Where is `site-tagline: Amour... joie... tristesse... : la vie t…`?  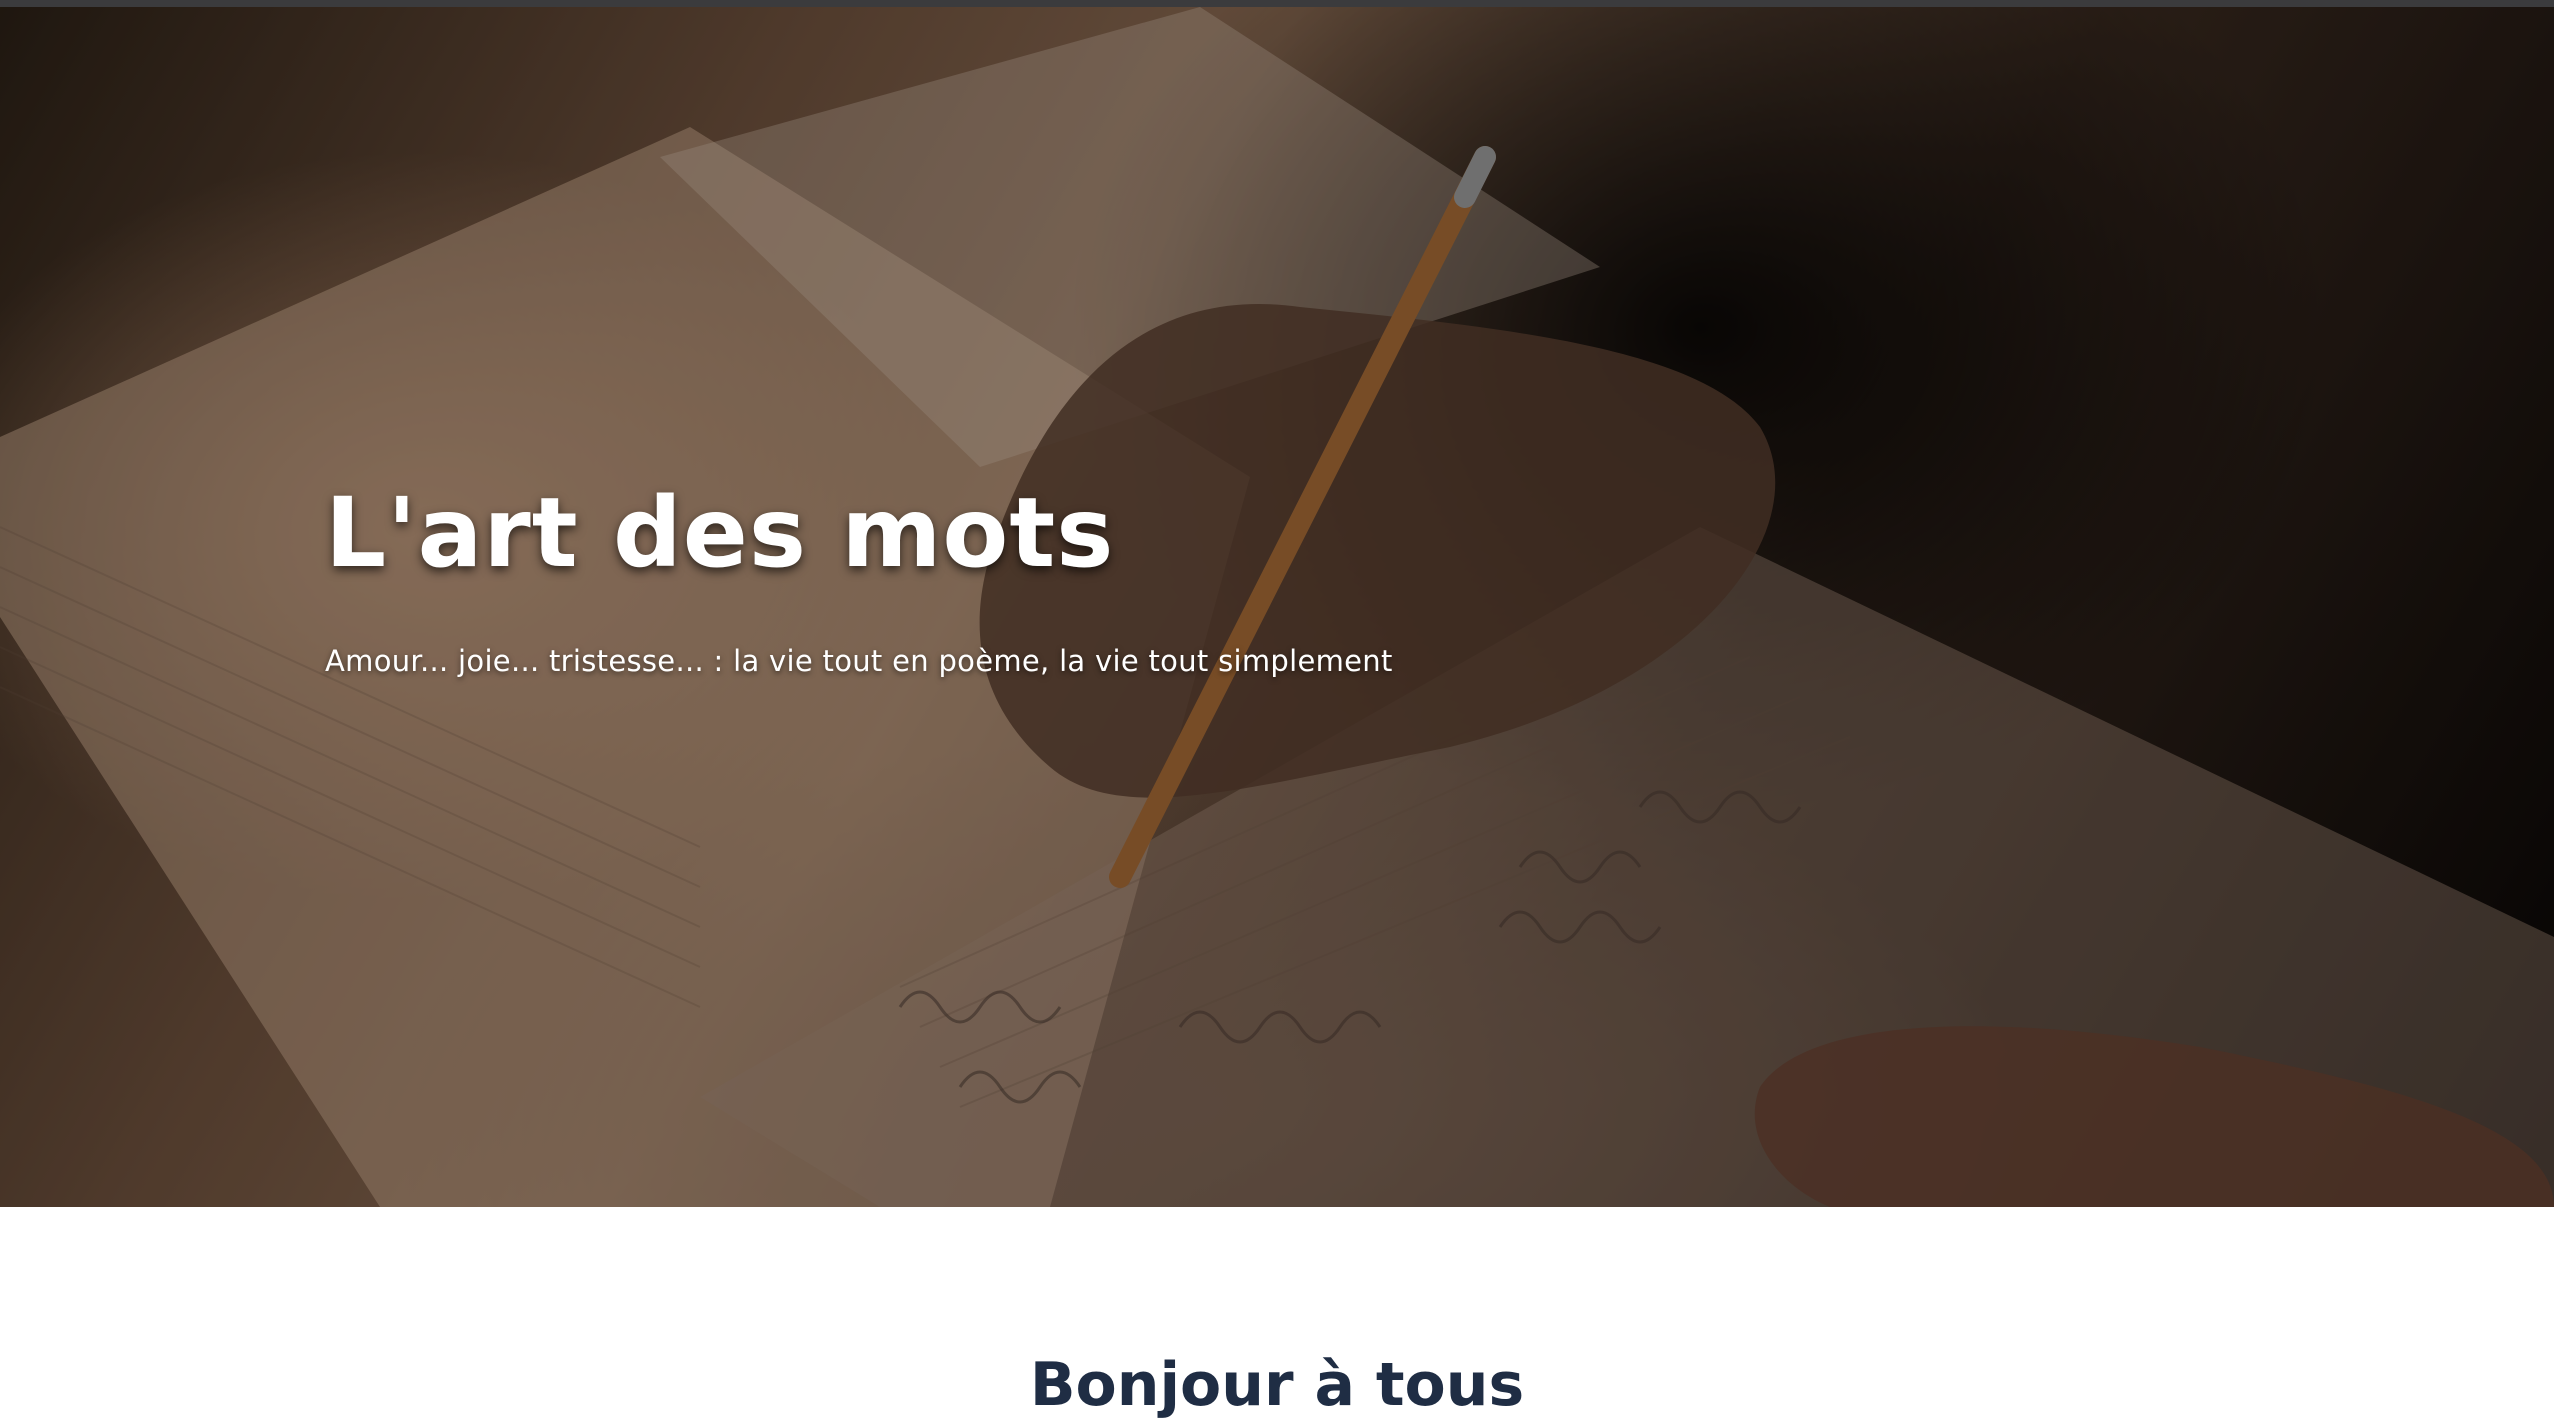 site-tagline: Amour... joie... tristesse... : la vie t… is located at coordinates (859, 661).